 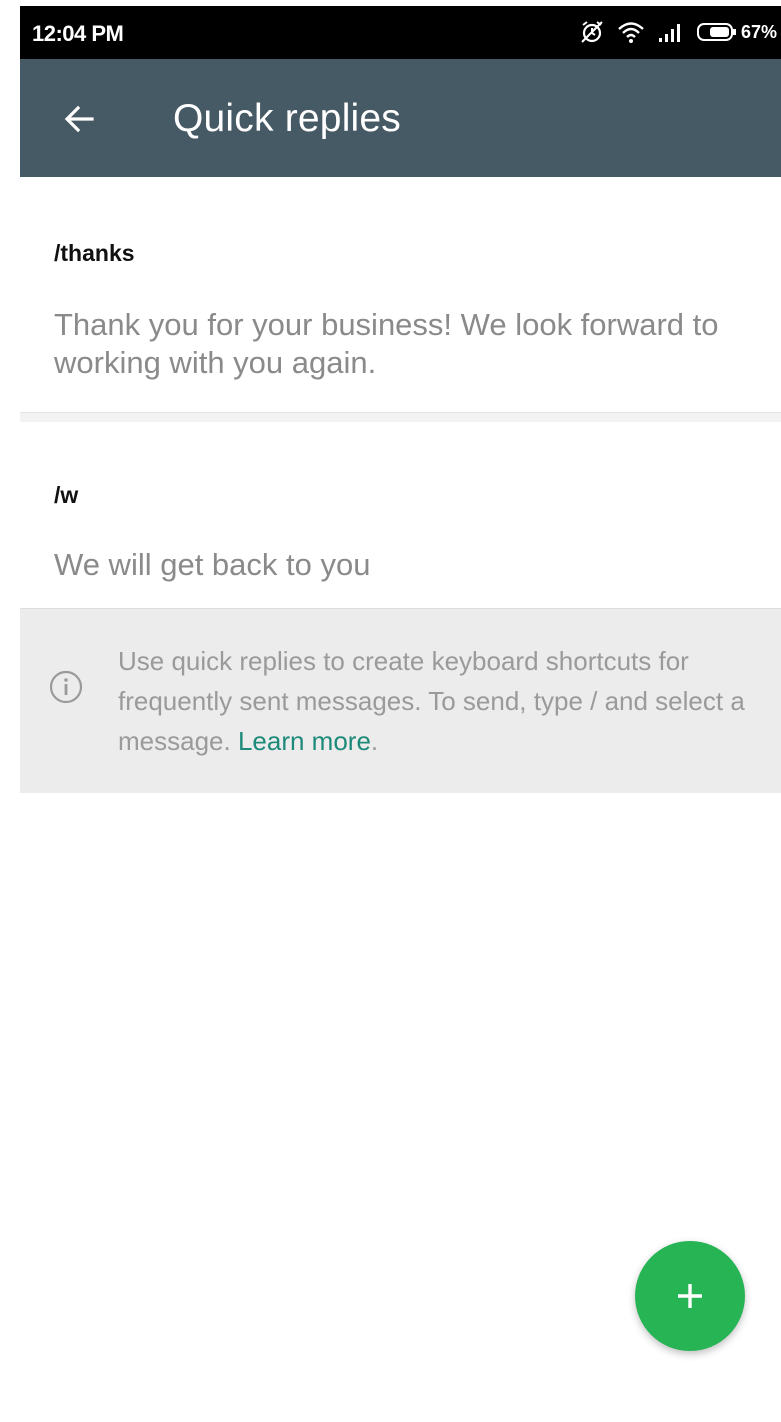 What do you see at coordinates (287, 118) in the screenshot?
I see `page-title: Quick replies` at bounding box center [287, 118].